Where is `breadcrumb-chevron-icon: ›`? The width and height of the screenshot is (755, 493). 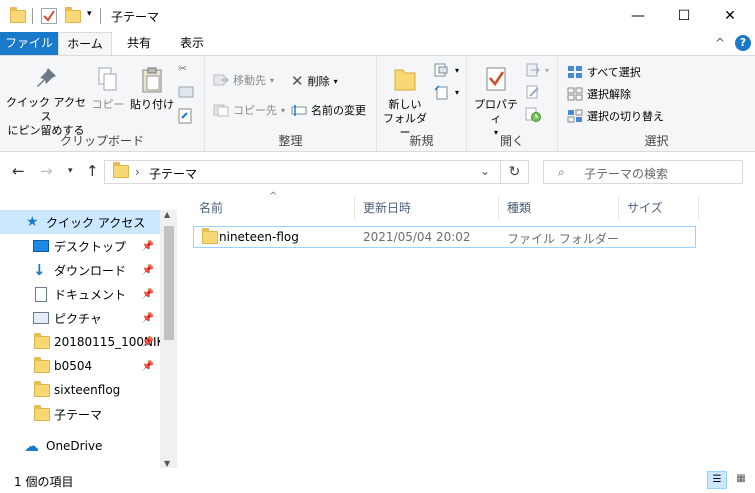 breadcrumb-chevron-icon: › is located at coordinates (137, 172).